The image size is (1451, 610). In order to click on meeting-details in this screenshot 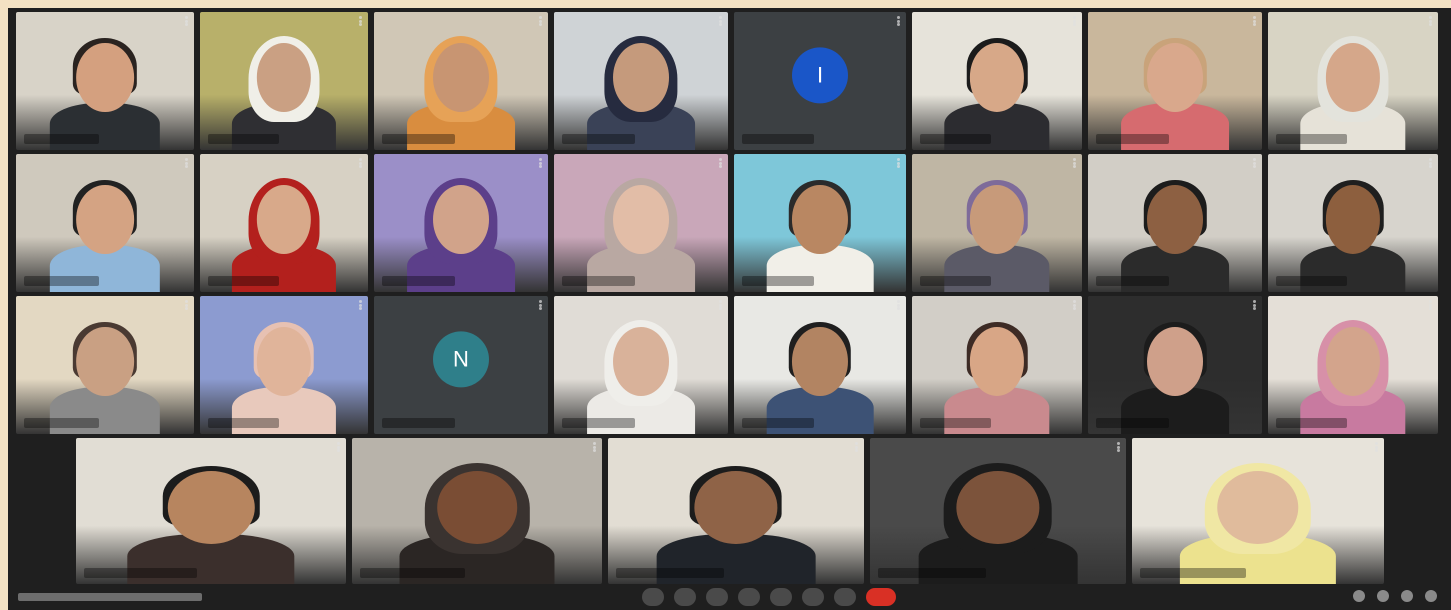, I will do `click(110, 597)`.